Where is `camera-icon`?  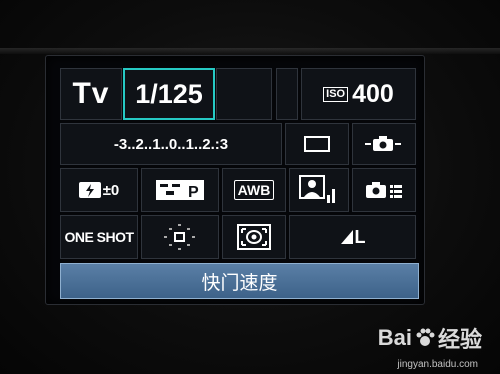
camera-icon is located at coordinates (383, 143).